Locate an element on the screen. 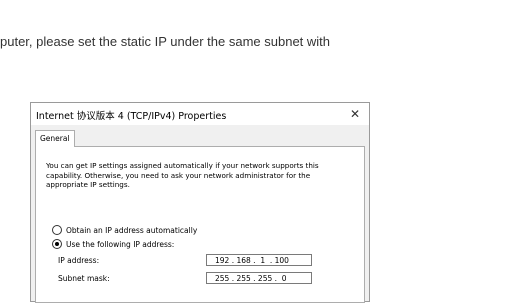  radio-obtain-automatically: Obtain an IP address automatically is located at coordinates (124, 230).